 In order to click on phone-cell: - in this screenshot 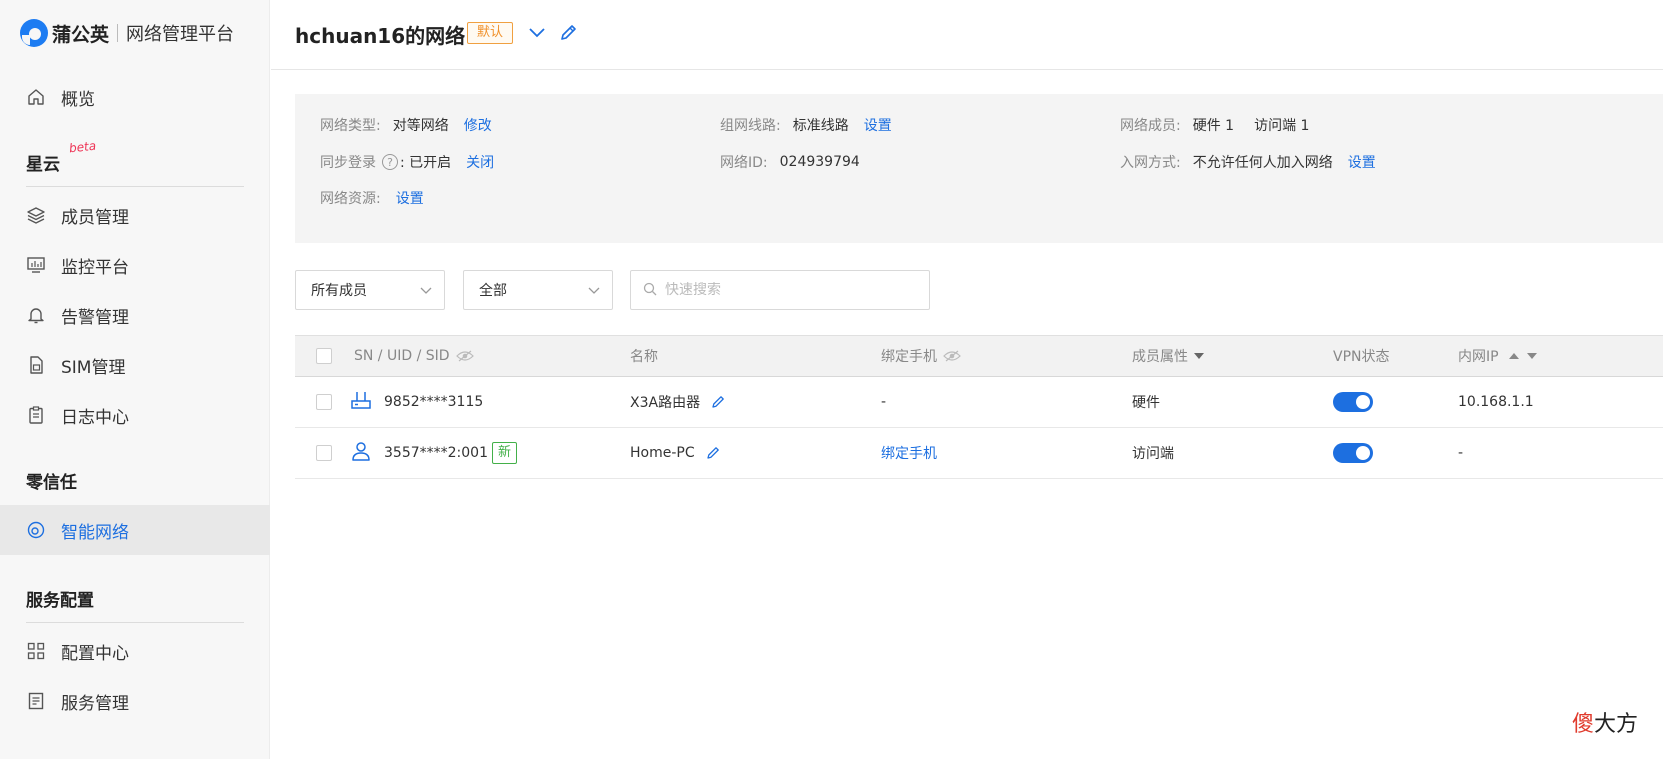, I will do `click(883, 402)`.